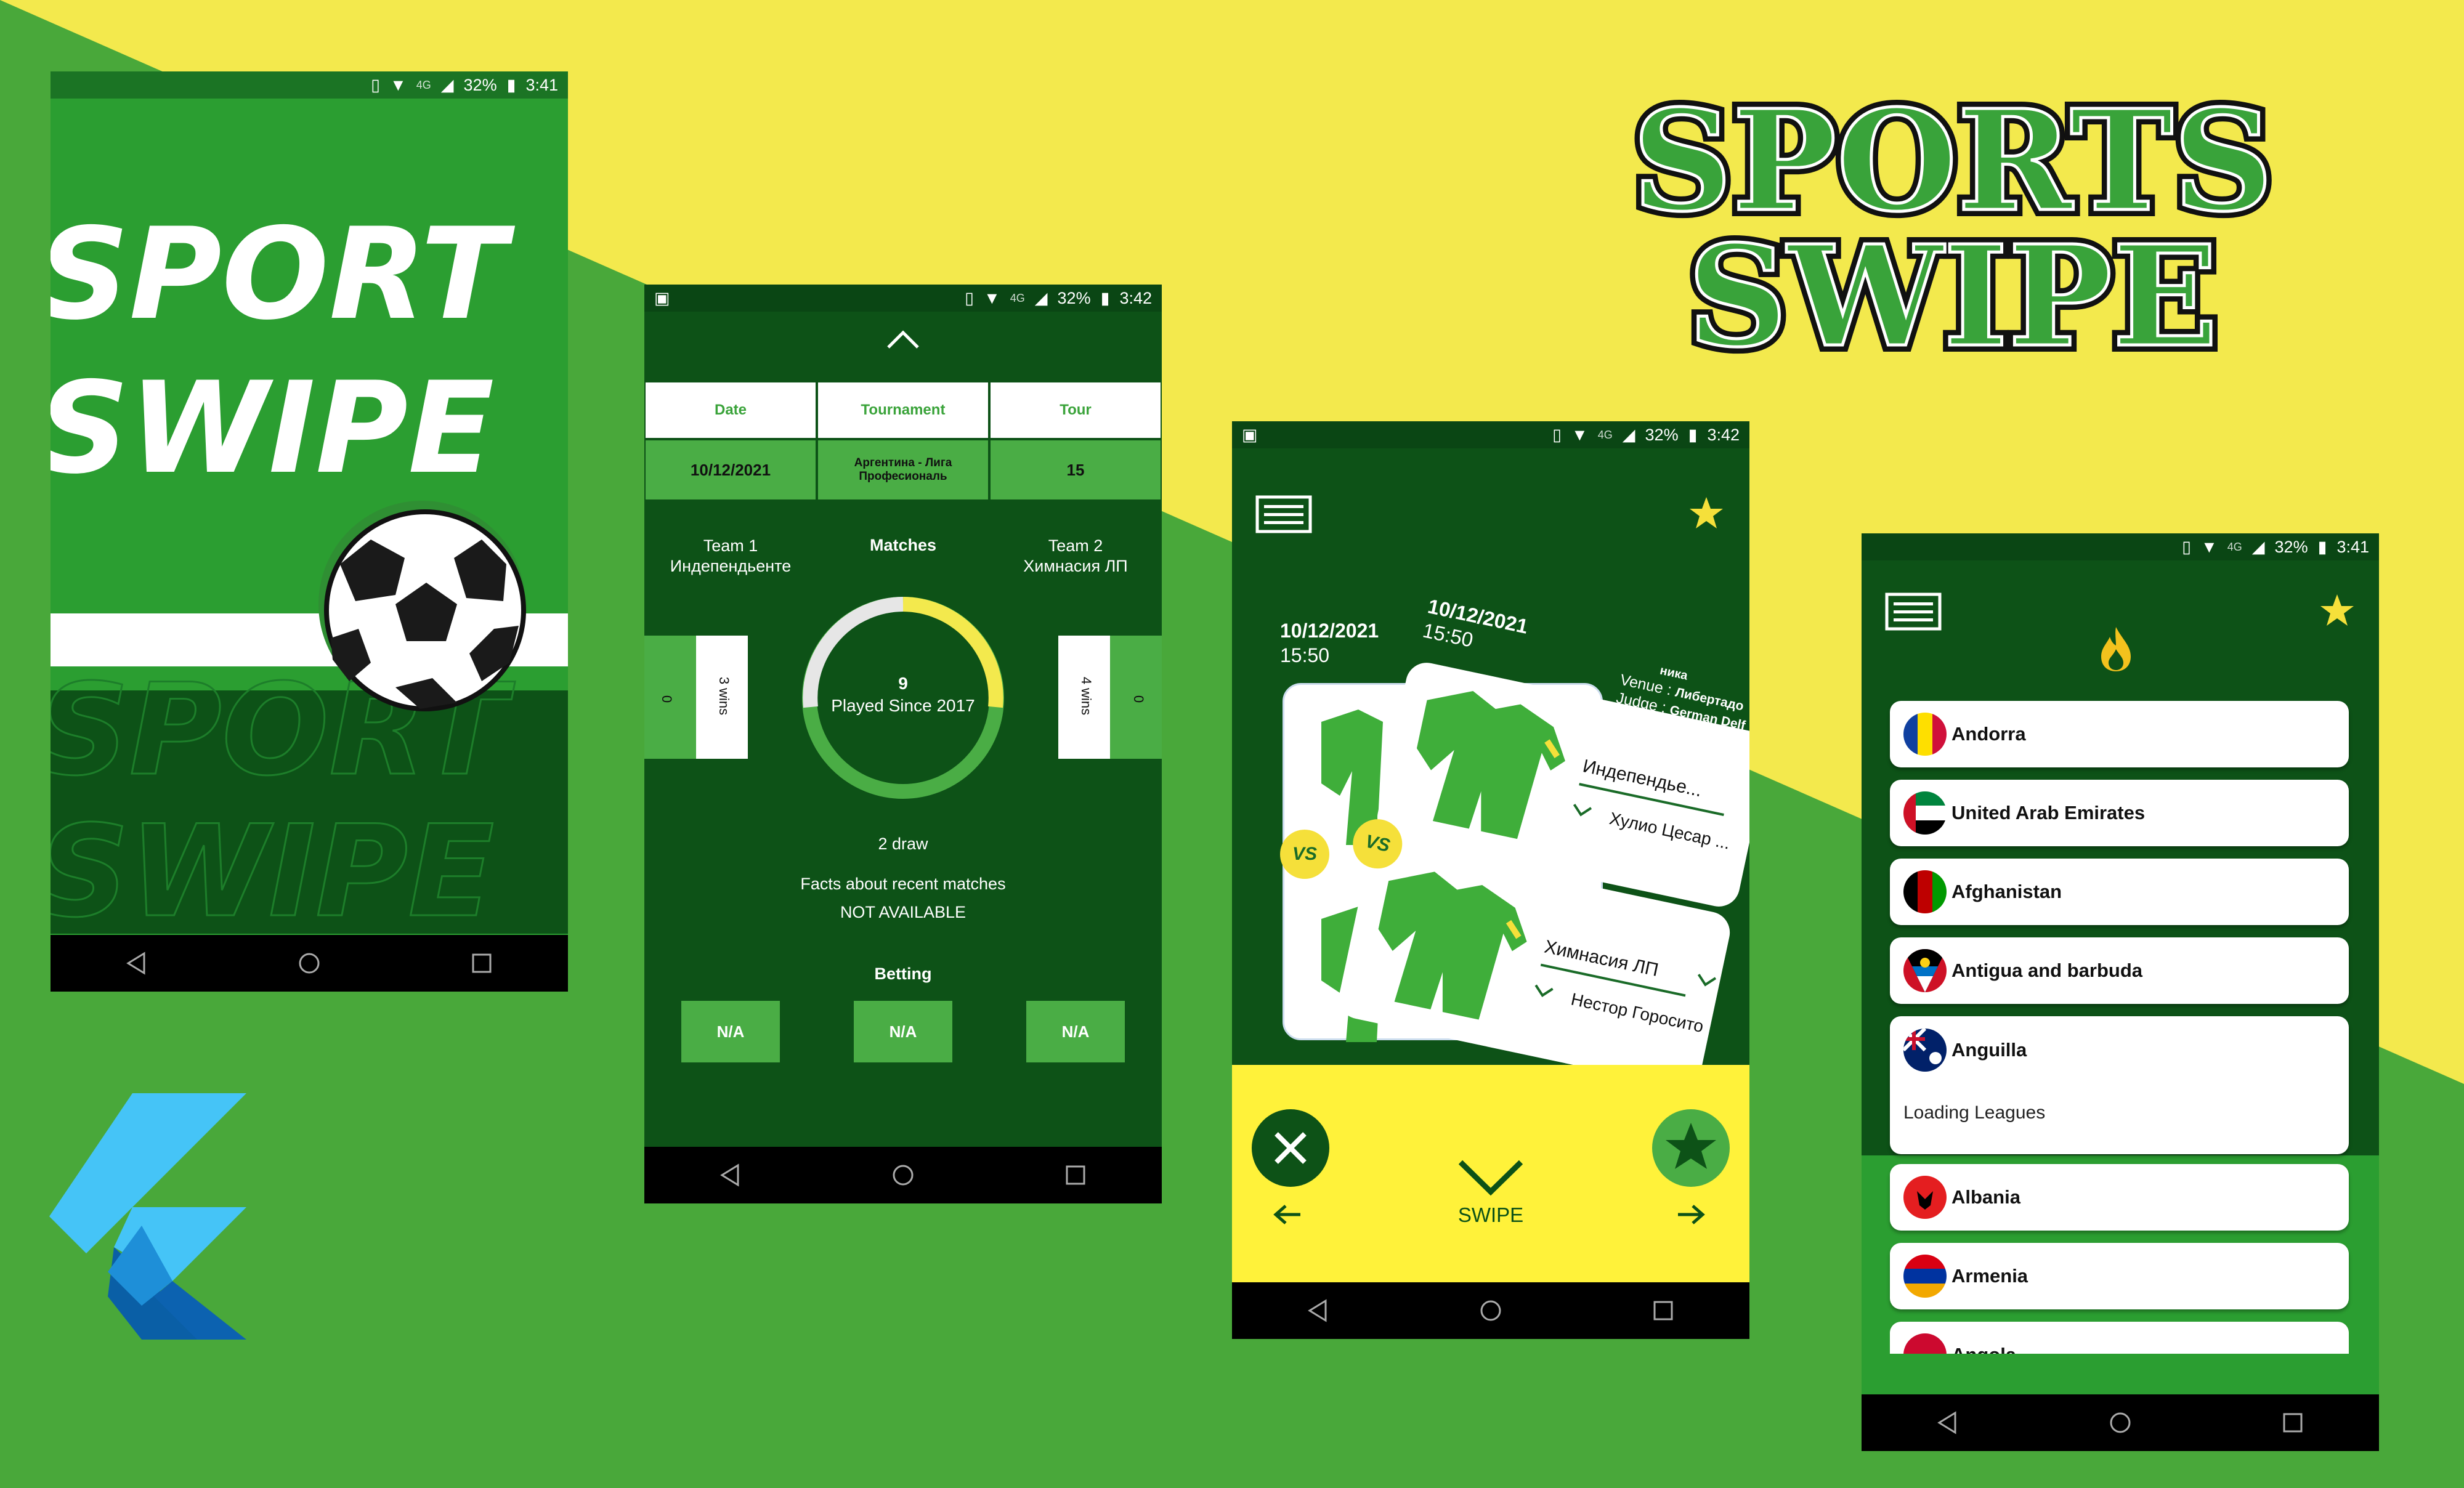 The height and width of the screenshot is (1488, 2464). I want to click on signal-icon: ◢, so click(2258, 546).